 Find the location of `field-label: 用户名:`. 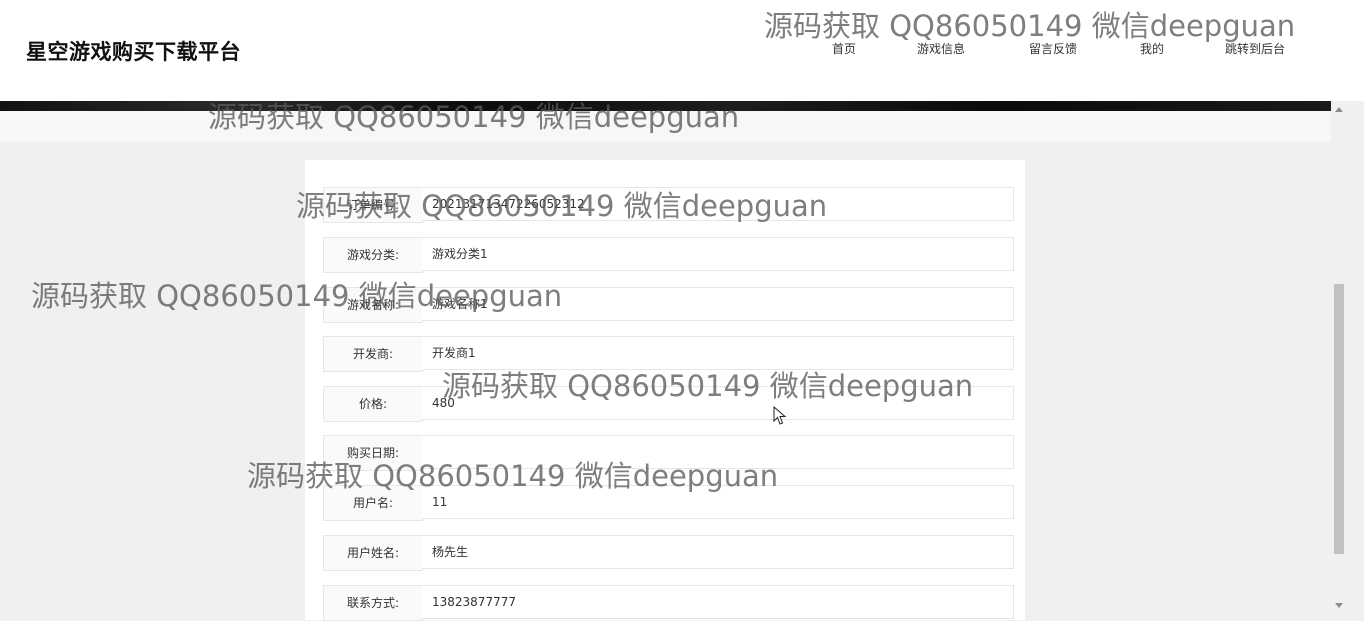

field-label: 用户名: is located at coordinates (373, 503).